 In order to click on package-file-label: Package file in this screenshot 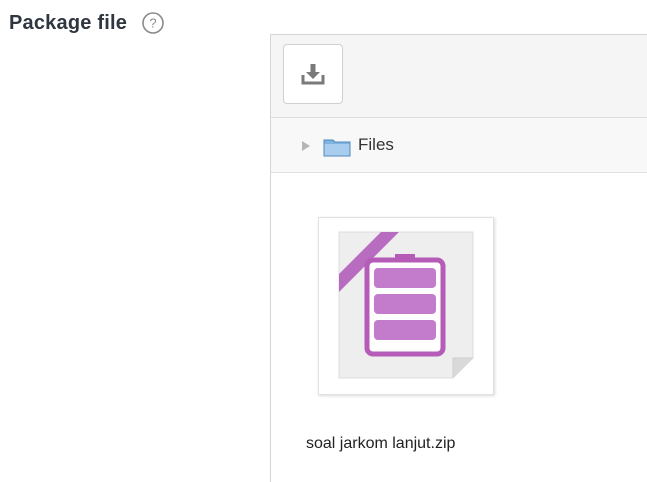, I will do `click(68, 22)`.